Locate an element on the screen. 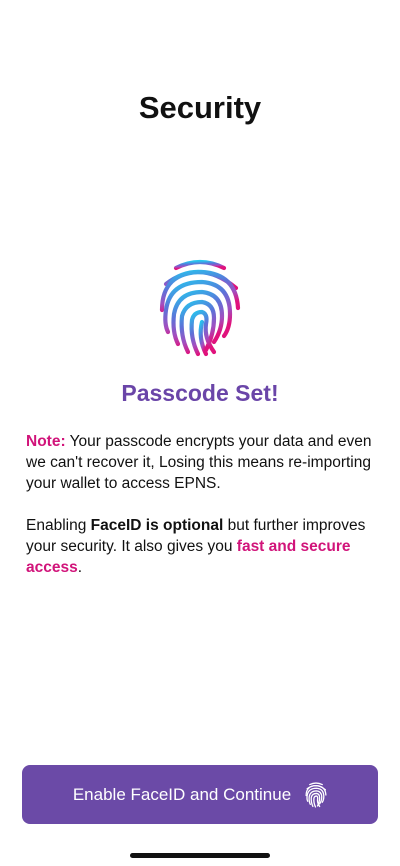 This screenshot has height=866, width=400. home-indicator is located at coordinates (200, 855).